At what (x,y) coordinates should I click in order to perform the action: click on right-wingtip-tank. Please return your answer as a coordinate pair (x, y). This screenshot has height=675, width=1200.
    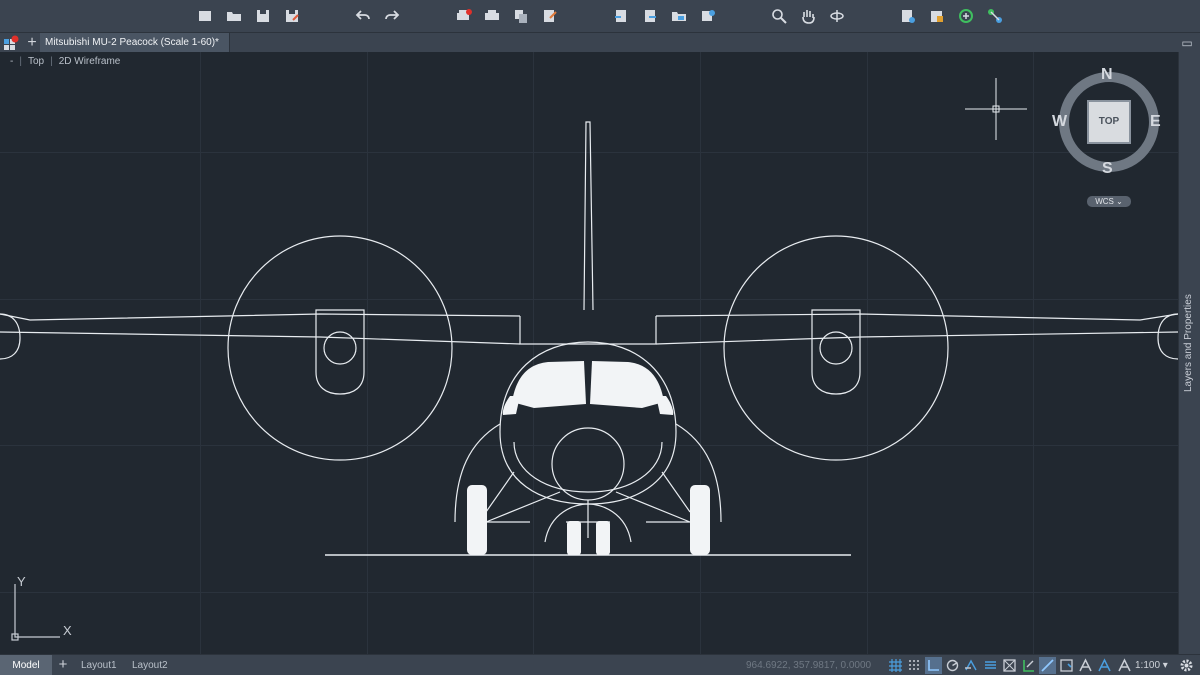
    Looking at the image, I should click on (1167, 336).